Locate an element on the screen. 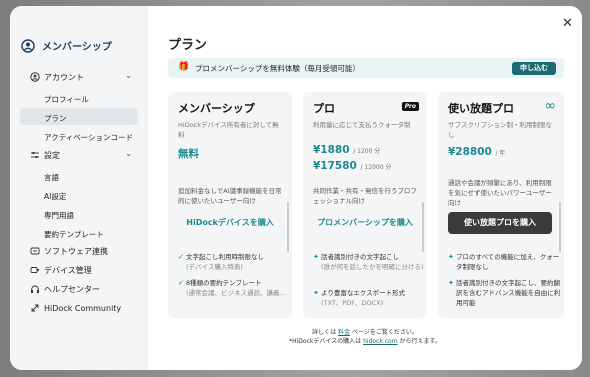 This screenshot has height=377, width=590. sidebar-item-help-center: ヘルプセンター is located at coordinates (74, 289).